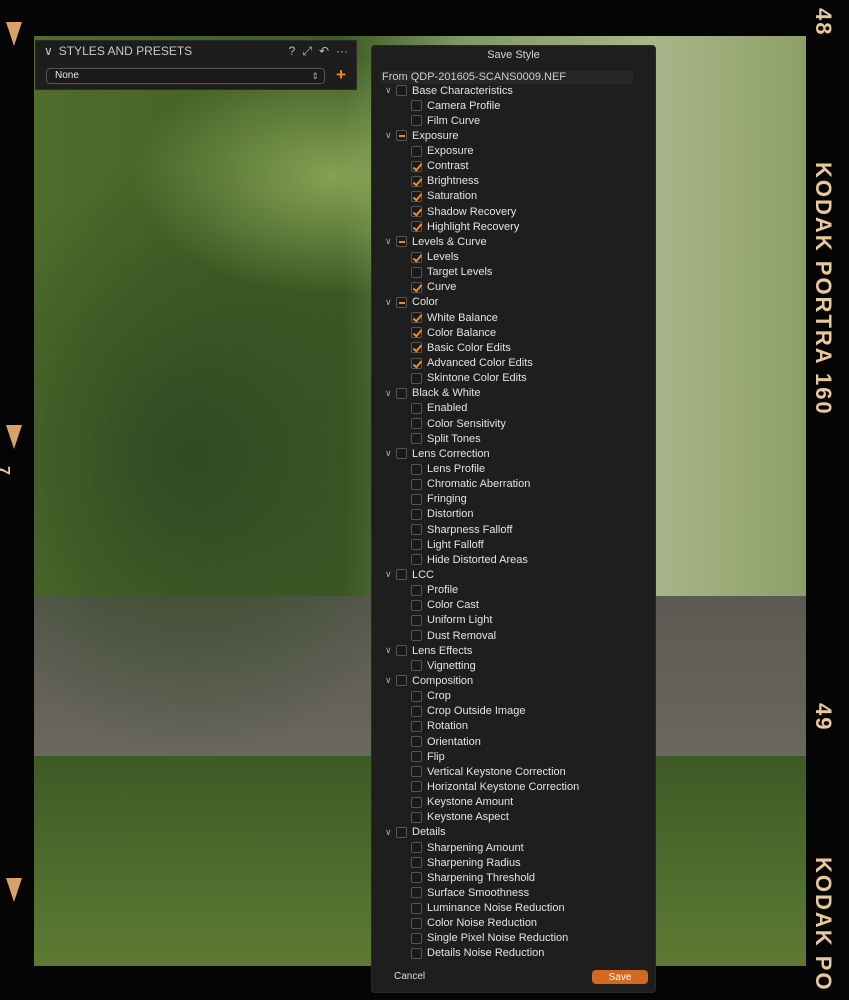 The width and height of the screenshot is (849, 1000). What do you see at coordinates (460, 817) in the screenshot?
I see `item-row: Keystone Aspect` at bounding box center [460, 817].